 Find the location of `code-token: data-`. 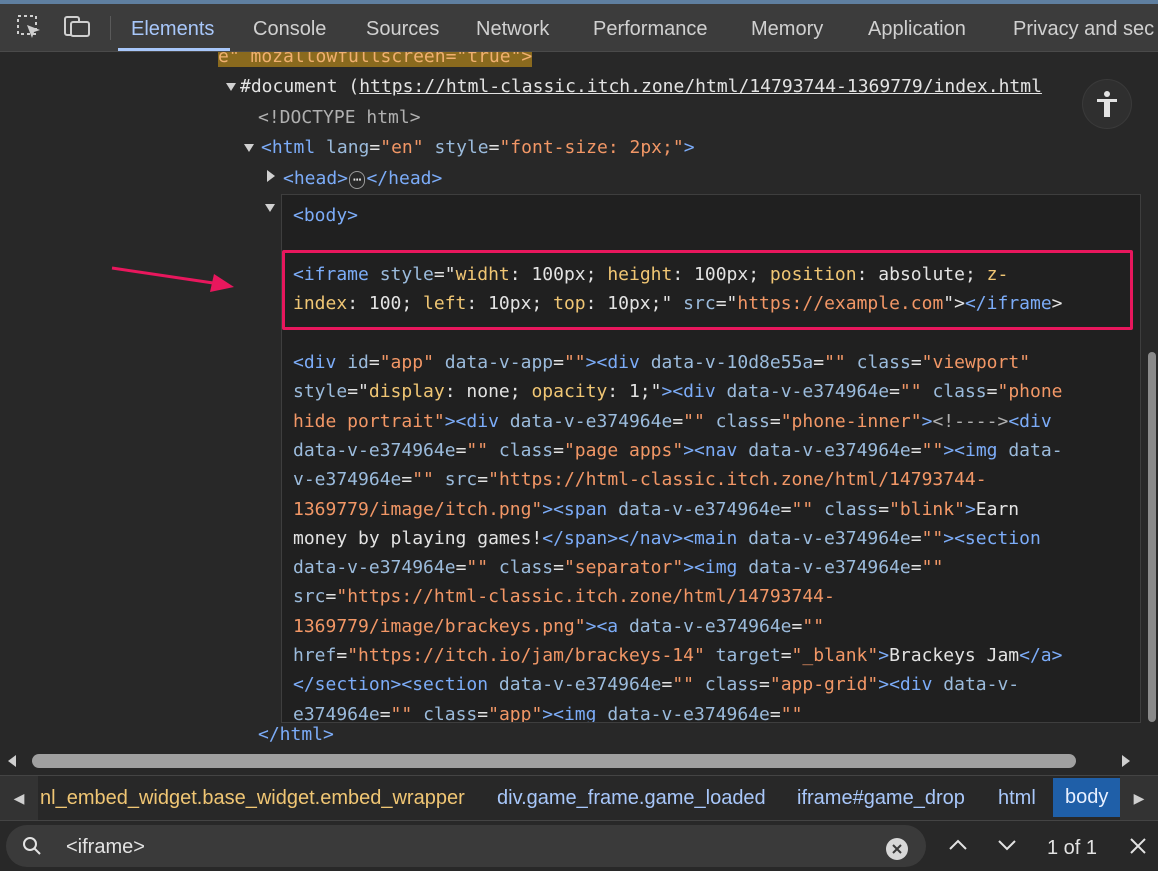

code-token: data- is located at coordinates (1035, 450).